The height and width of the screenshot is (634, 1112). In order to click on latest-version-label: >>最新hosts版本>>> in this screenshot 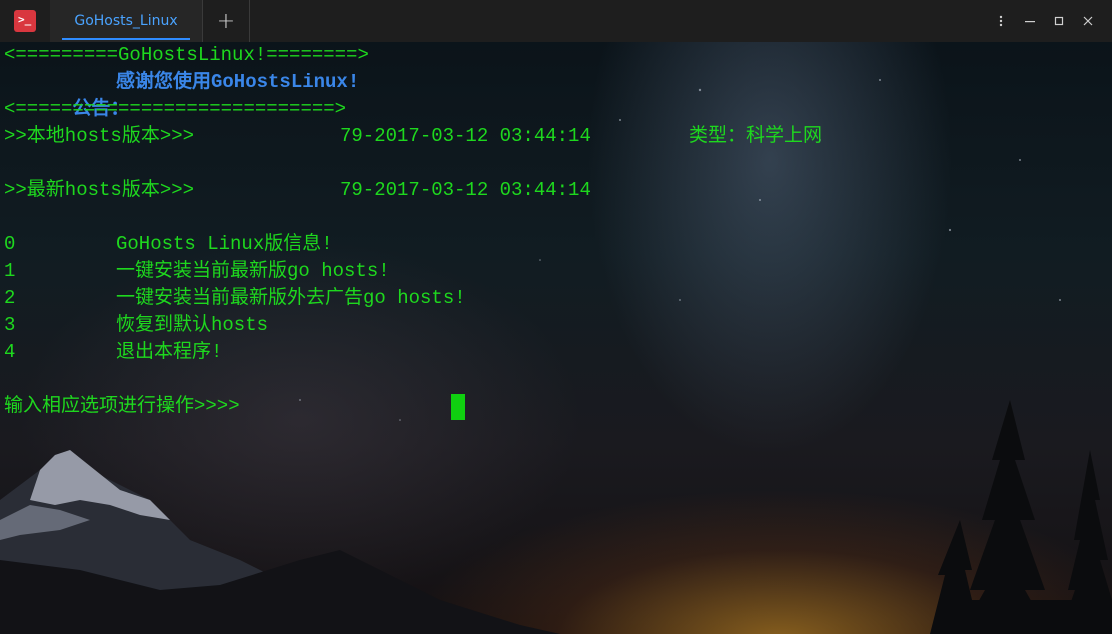, I will do `click(99, 190)`.